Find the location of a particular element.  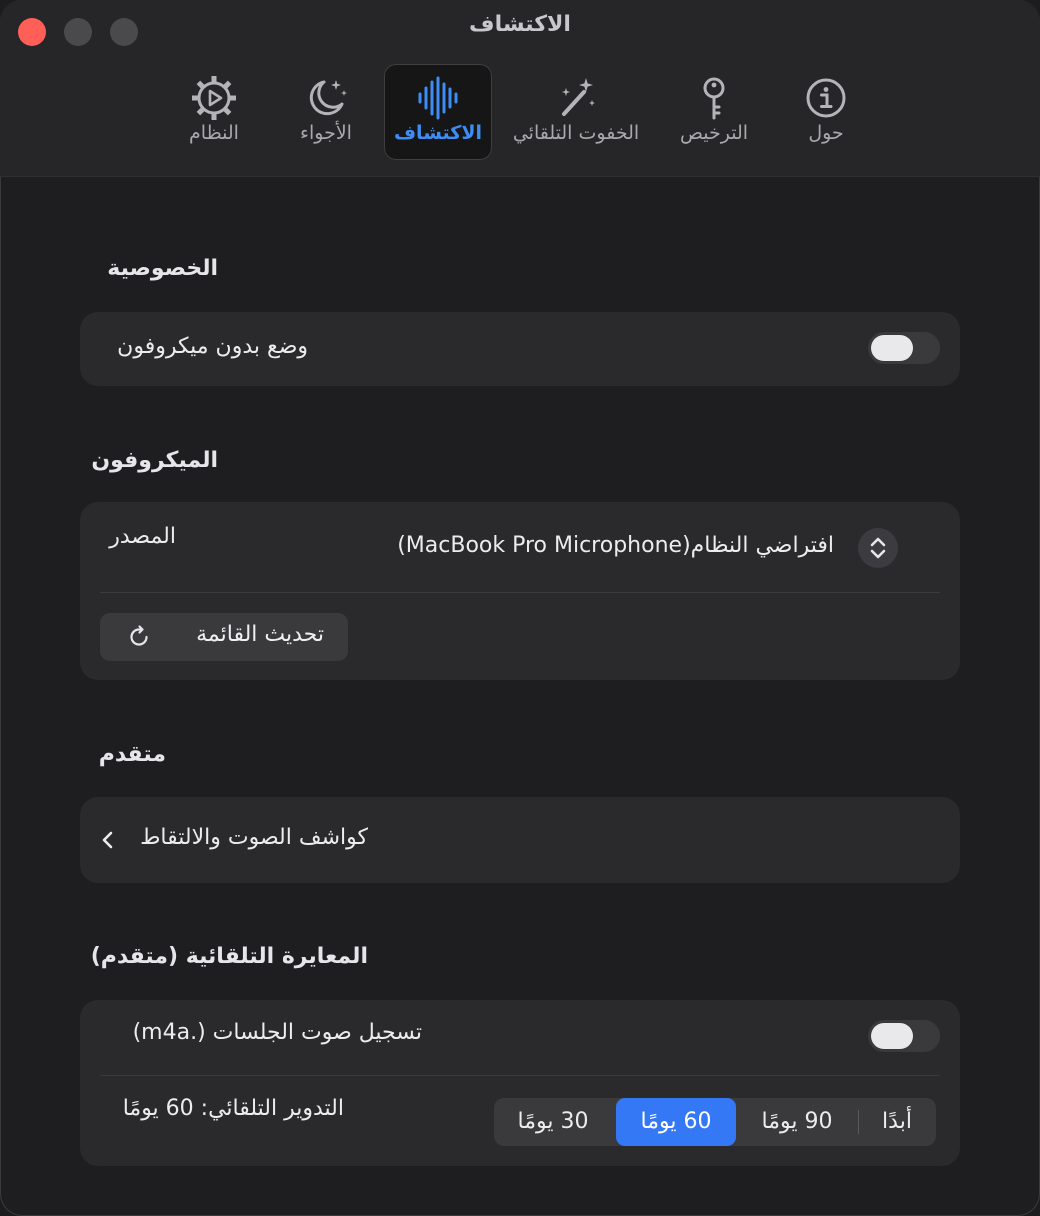

tab-system-label: النظام is located at coordinates (214, 133).